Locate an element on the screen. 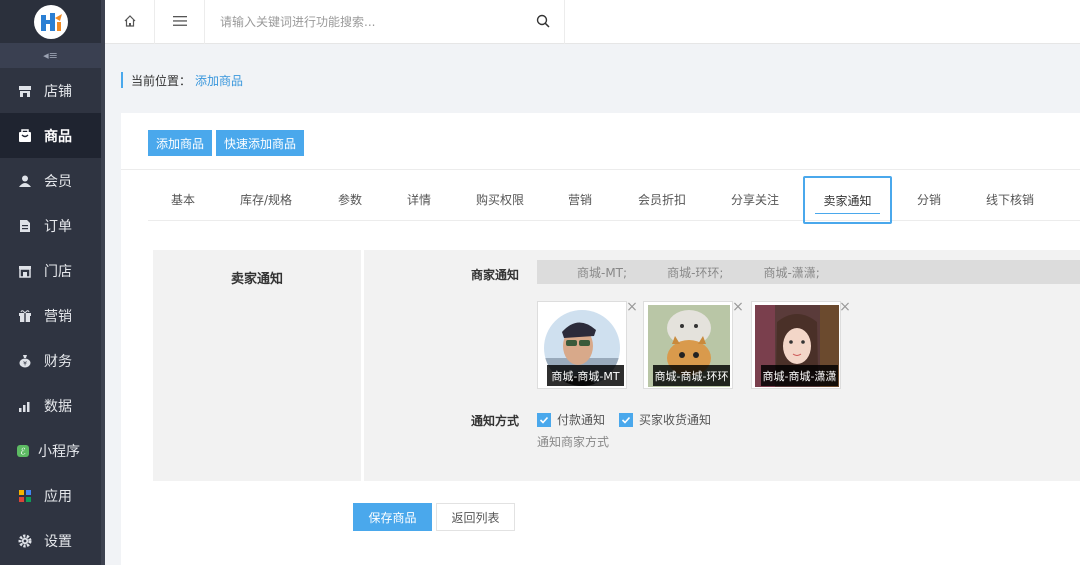  merchant-select-field: 商城-MT; 商城-环环; 商城-潇潇; is located at coordinates (808, 272).